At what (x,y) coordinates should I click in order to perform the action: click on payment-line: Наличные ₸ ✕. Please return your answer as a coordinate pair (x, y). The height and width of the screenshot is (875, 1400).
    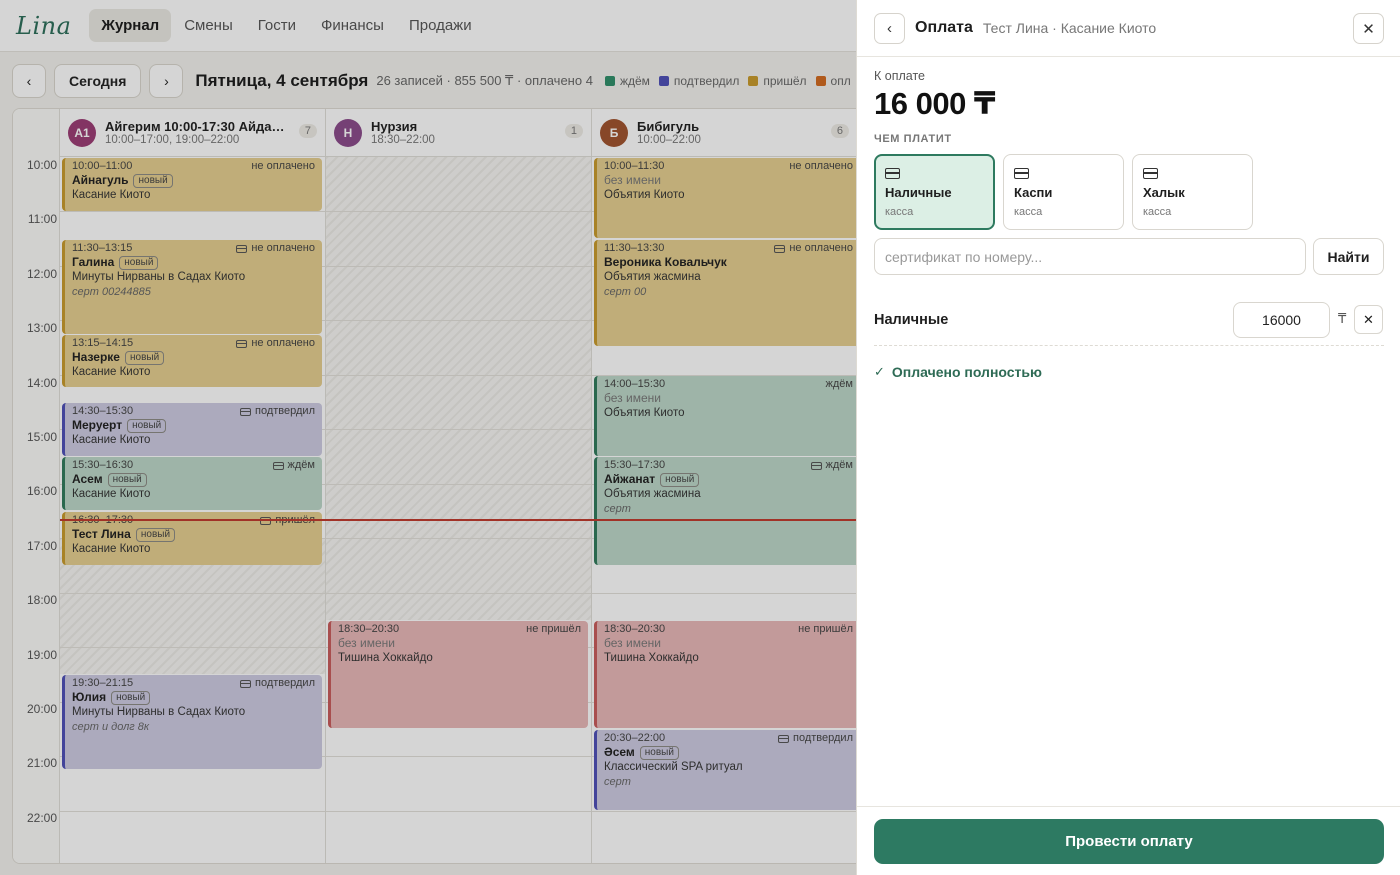
    Looking at the image, I should click on (1129, 324).